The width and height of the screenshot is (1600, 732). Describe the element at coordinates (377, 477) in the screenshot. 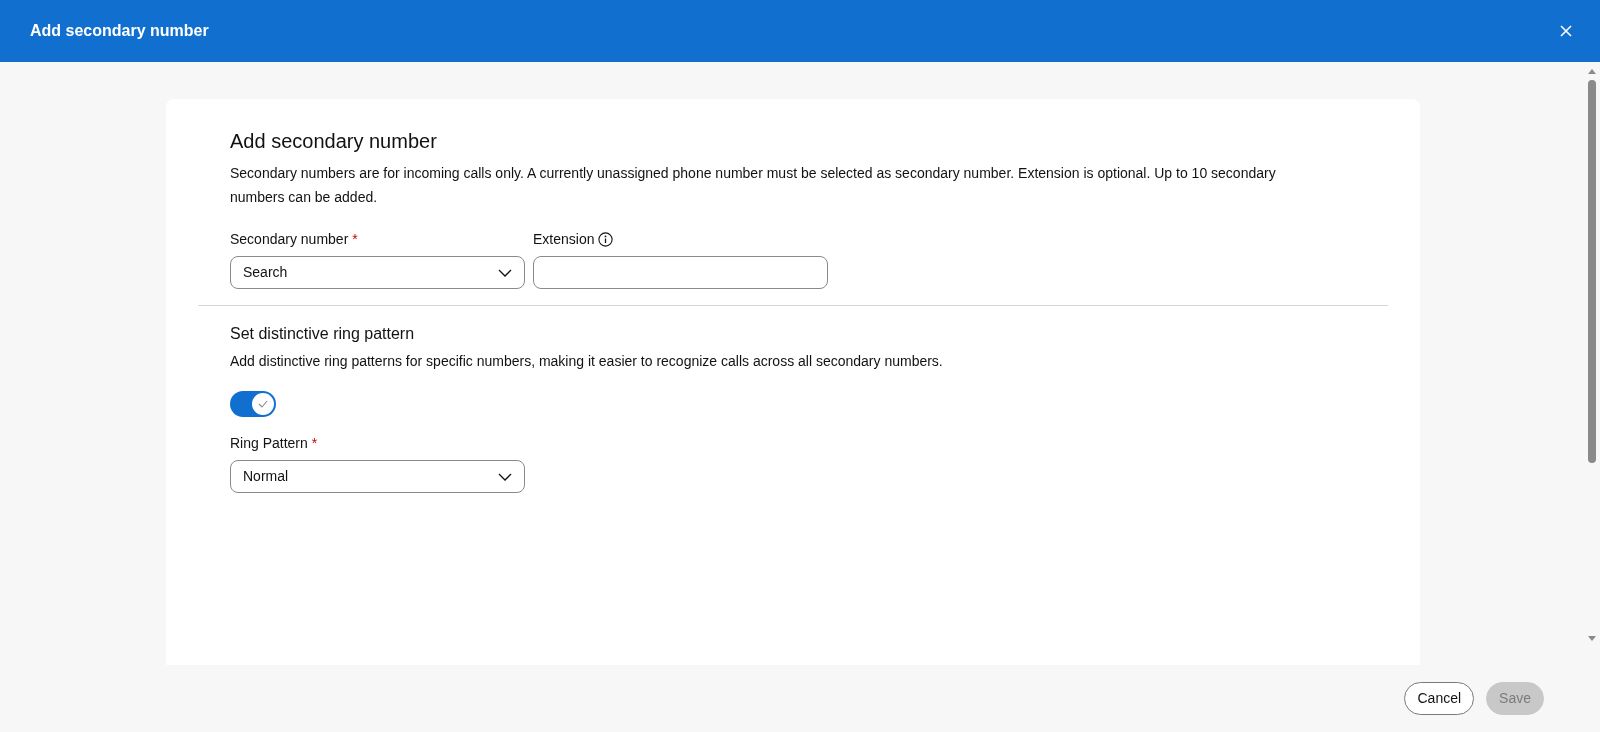

I see `ring-pattern-dropdown: Normal` at that location.